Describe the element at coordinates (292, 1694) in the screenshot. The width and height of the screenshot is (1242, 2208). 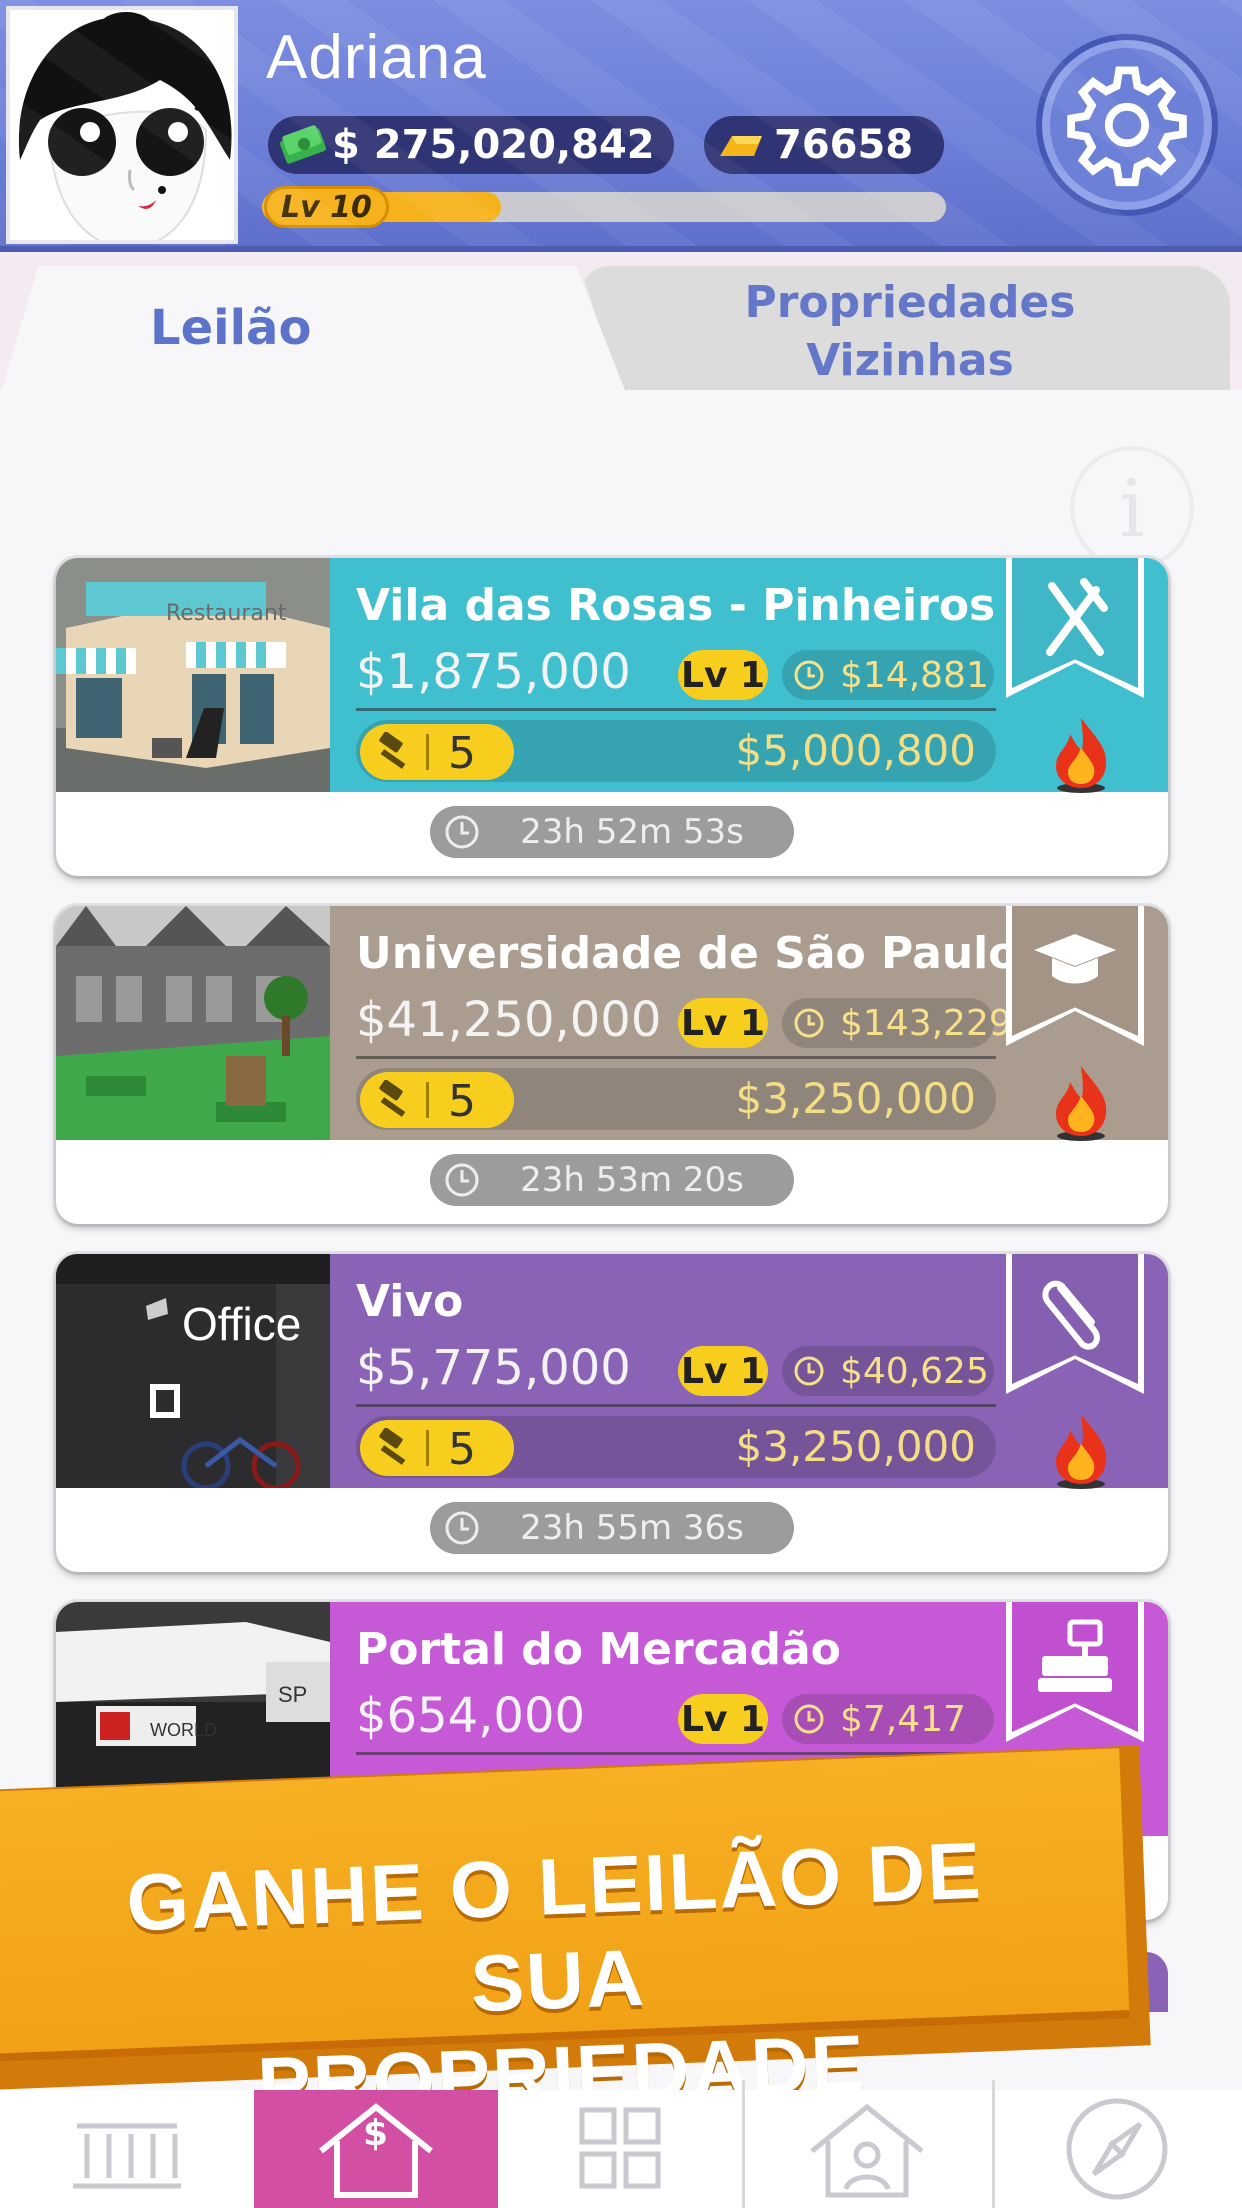
I see `svg-text: SP` at that location.